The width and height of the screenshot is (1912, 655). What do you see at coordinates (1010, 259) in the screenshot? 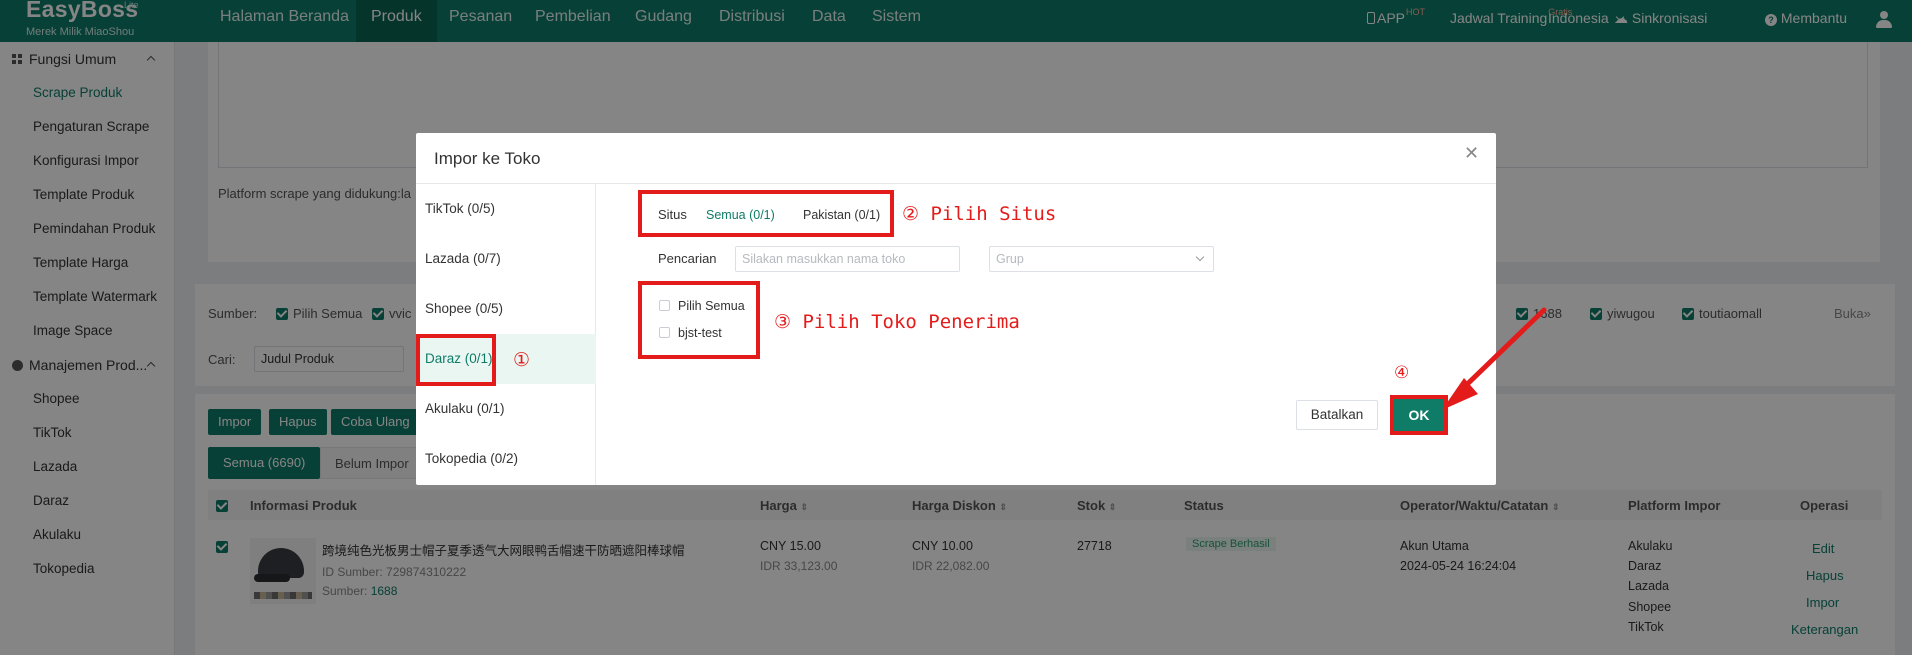
I see `group-placeholder: Grup` at bounding box center [1010, 259].